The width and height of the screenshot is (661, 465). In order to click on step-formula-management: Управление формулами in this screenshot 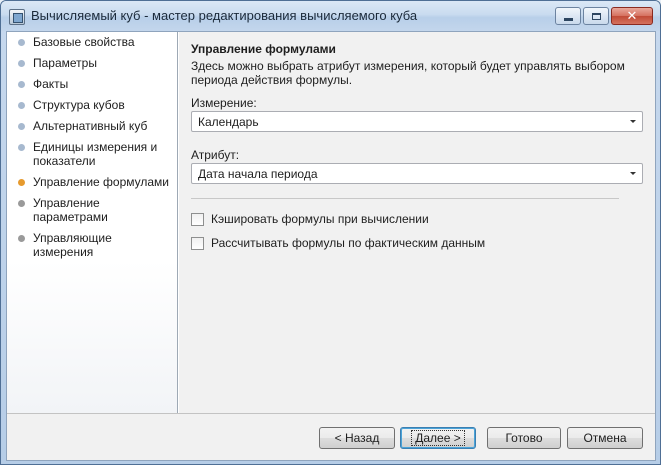, I will do `click(92, 182)`.